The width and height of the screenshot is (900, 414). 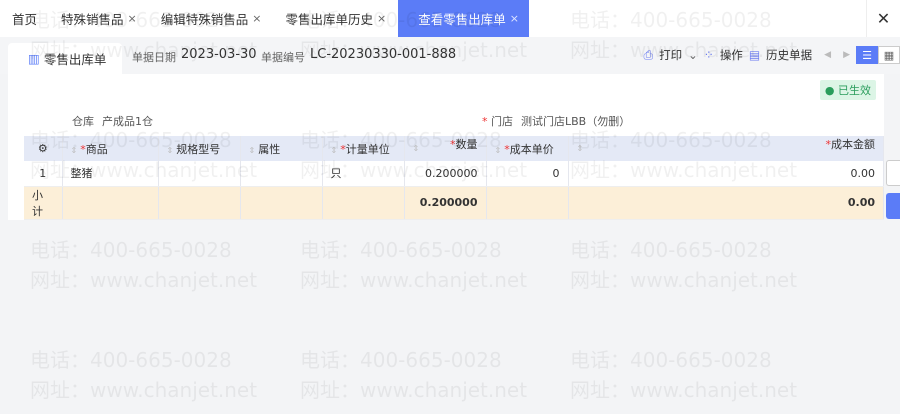 I want to click on col-price: ⇕ *成本单价, so click(x=527, y=148).